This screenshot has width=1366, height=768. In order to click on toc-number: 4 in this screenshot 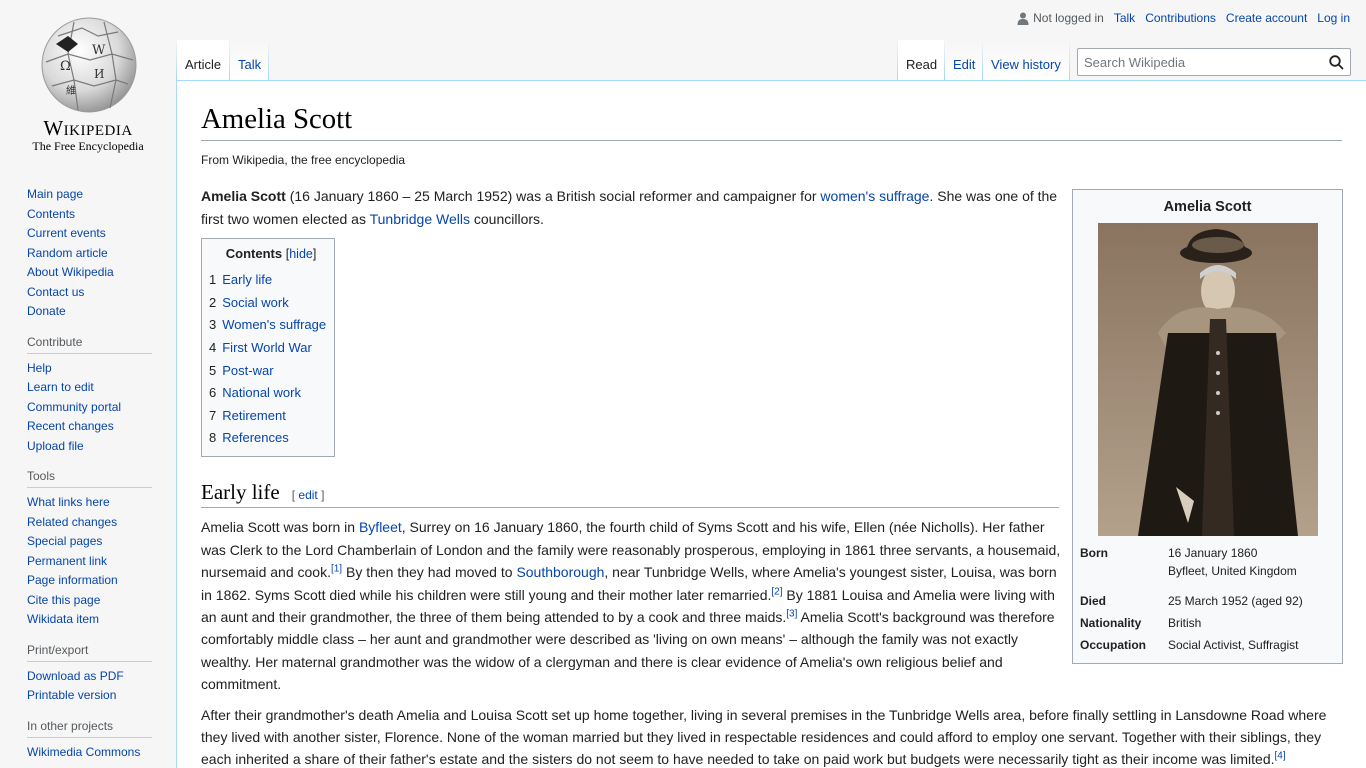, I will do `click(213, 348)`.